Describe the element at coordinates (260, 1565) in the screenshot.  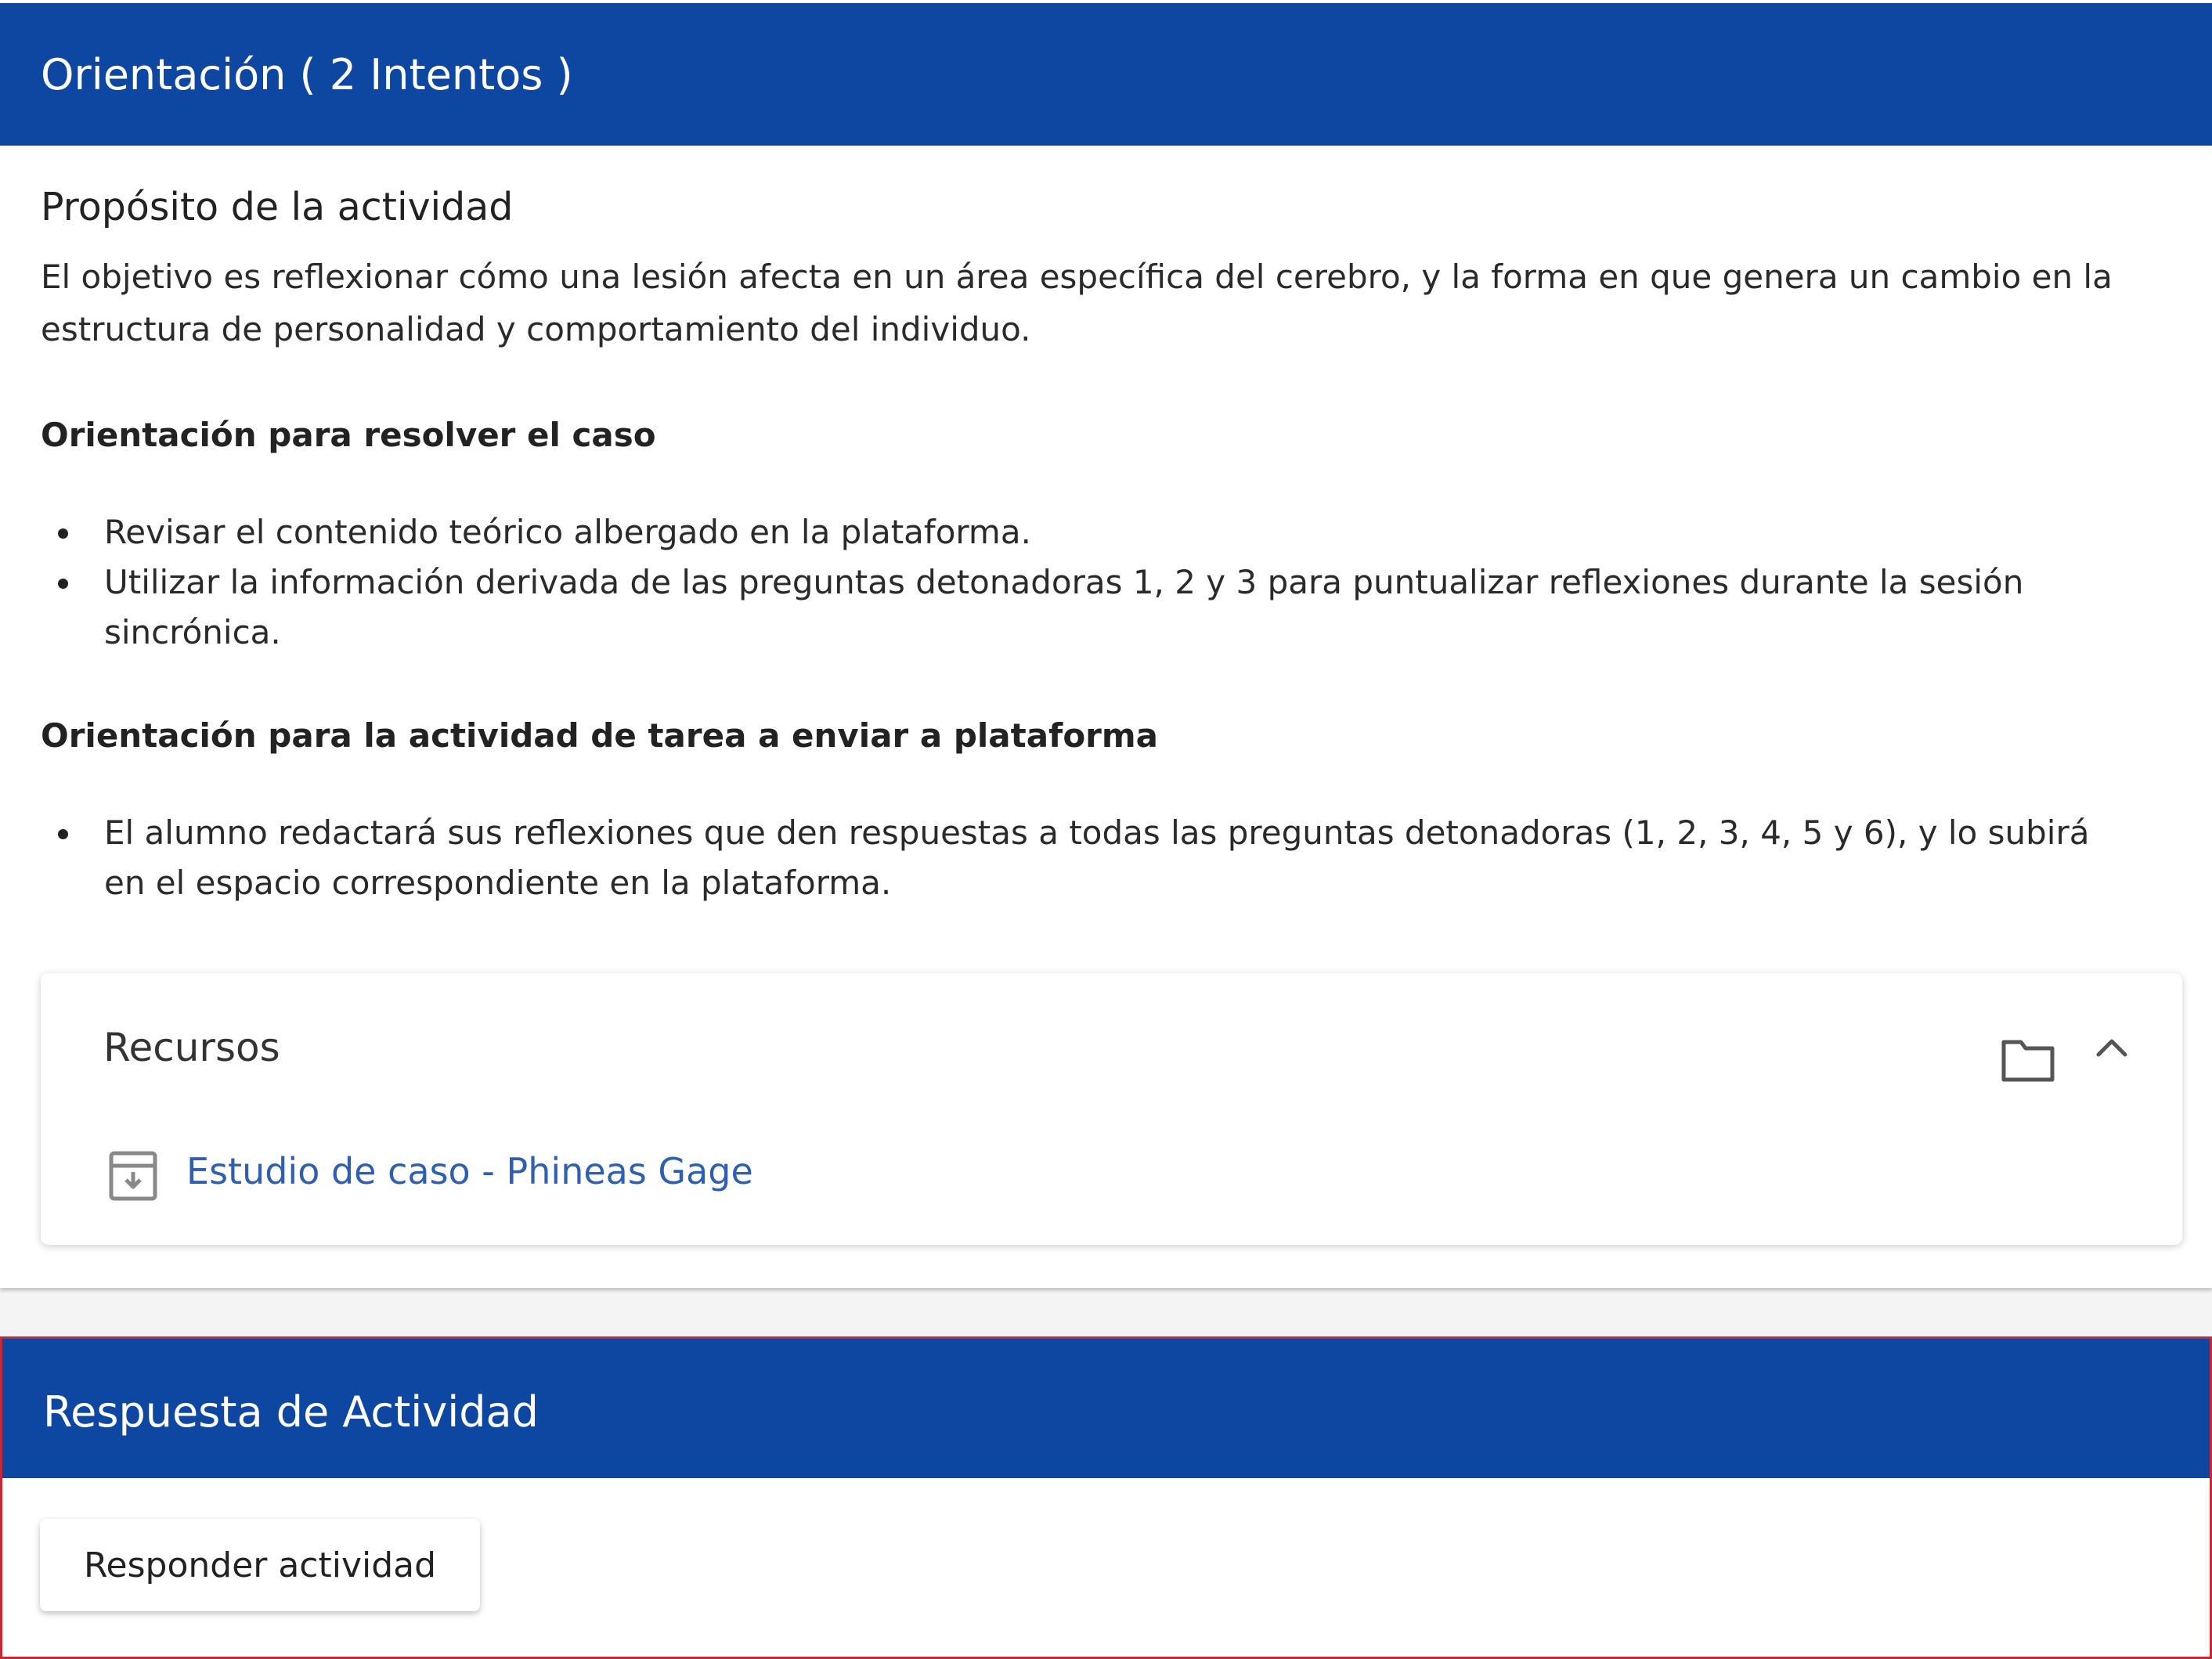
I see `respond-activity-button: Responder actividad` at that location.